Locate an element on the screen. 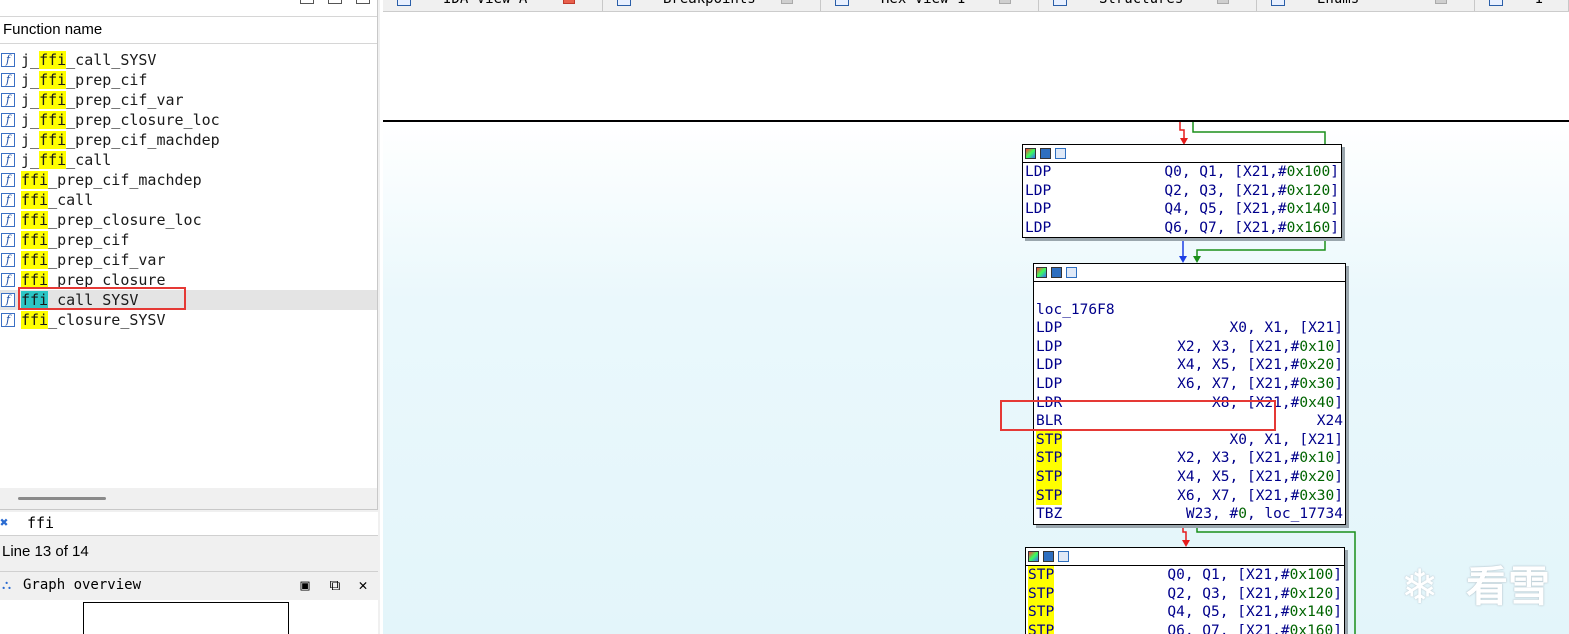 The image size is (1569, 634). float-icon is located at coordinates (335, 2).